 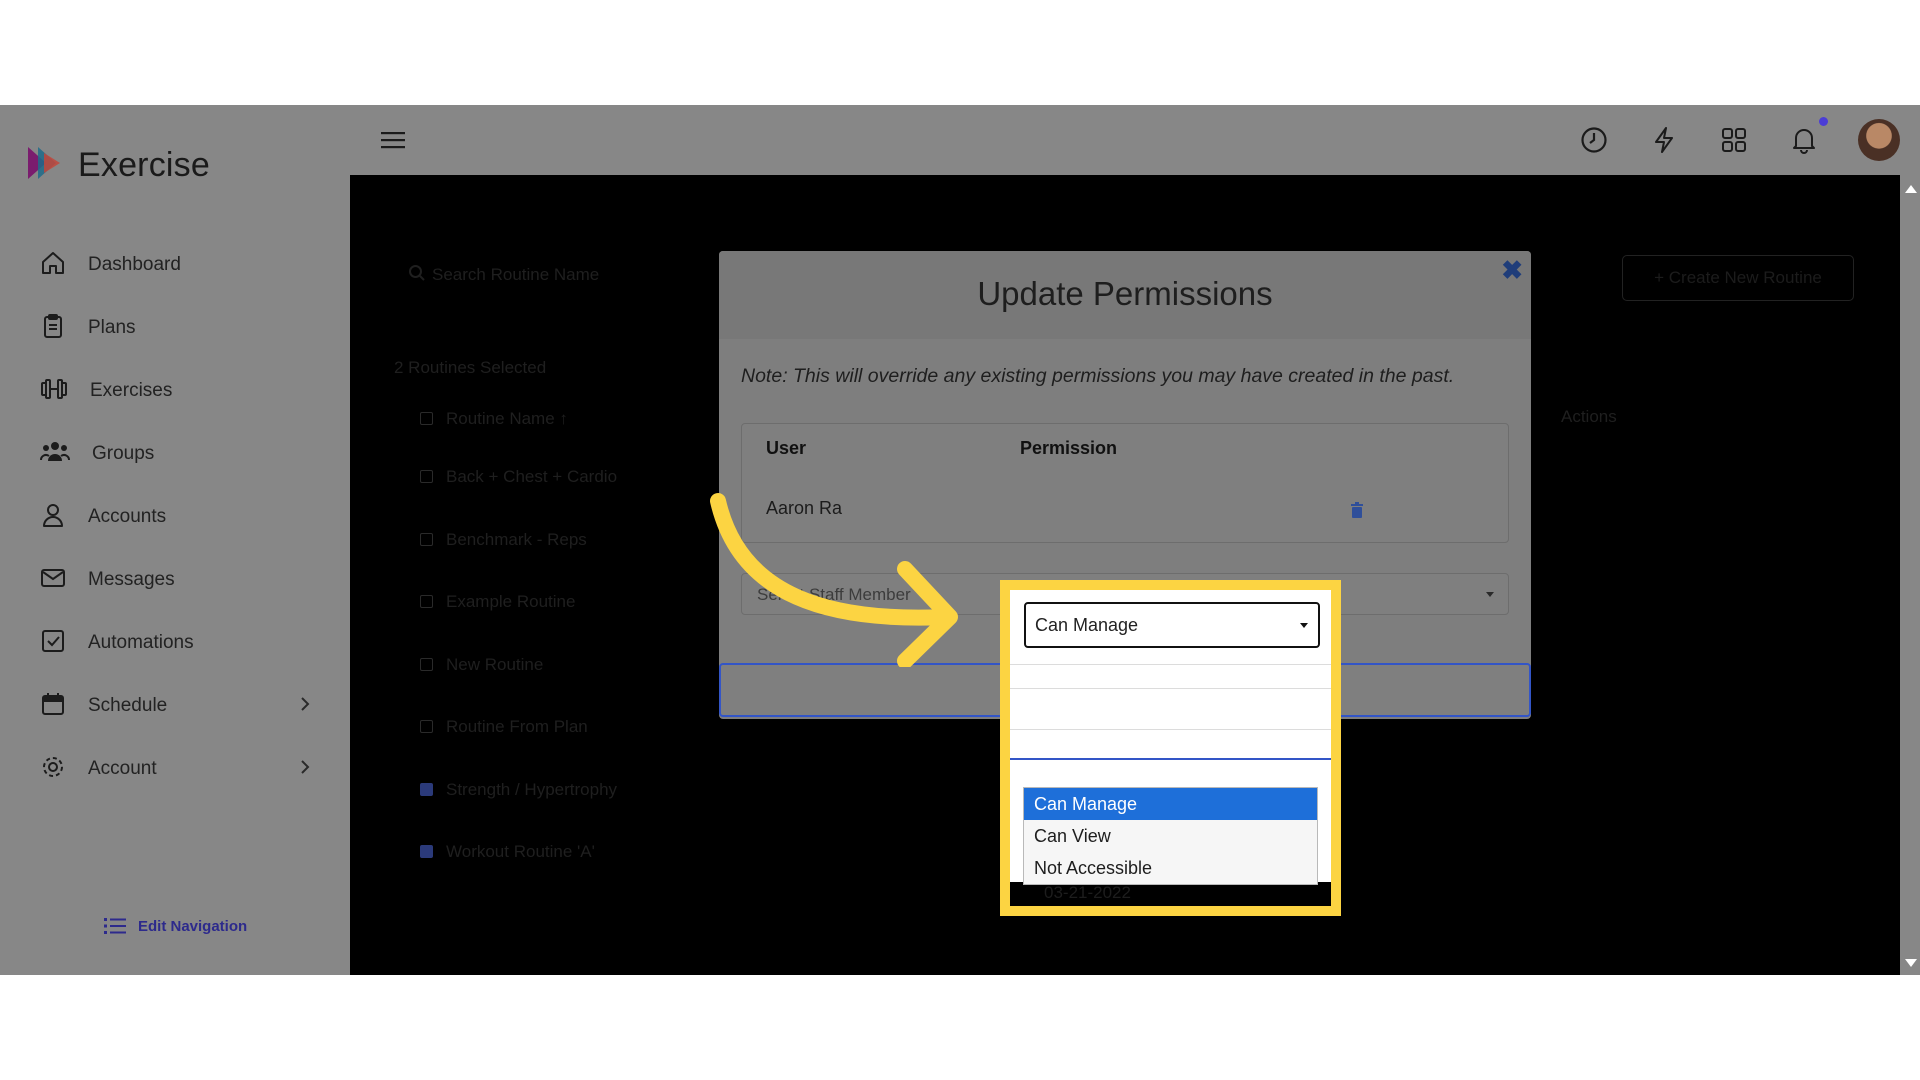 What do you see at coordinates (1910, 575) in the screenshot?
I see `page-scrollbar` at bounding box center [1910, 575].